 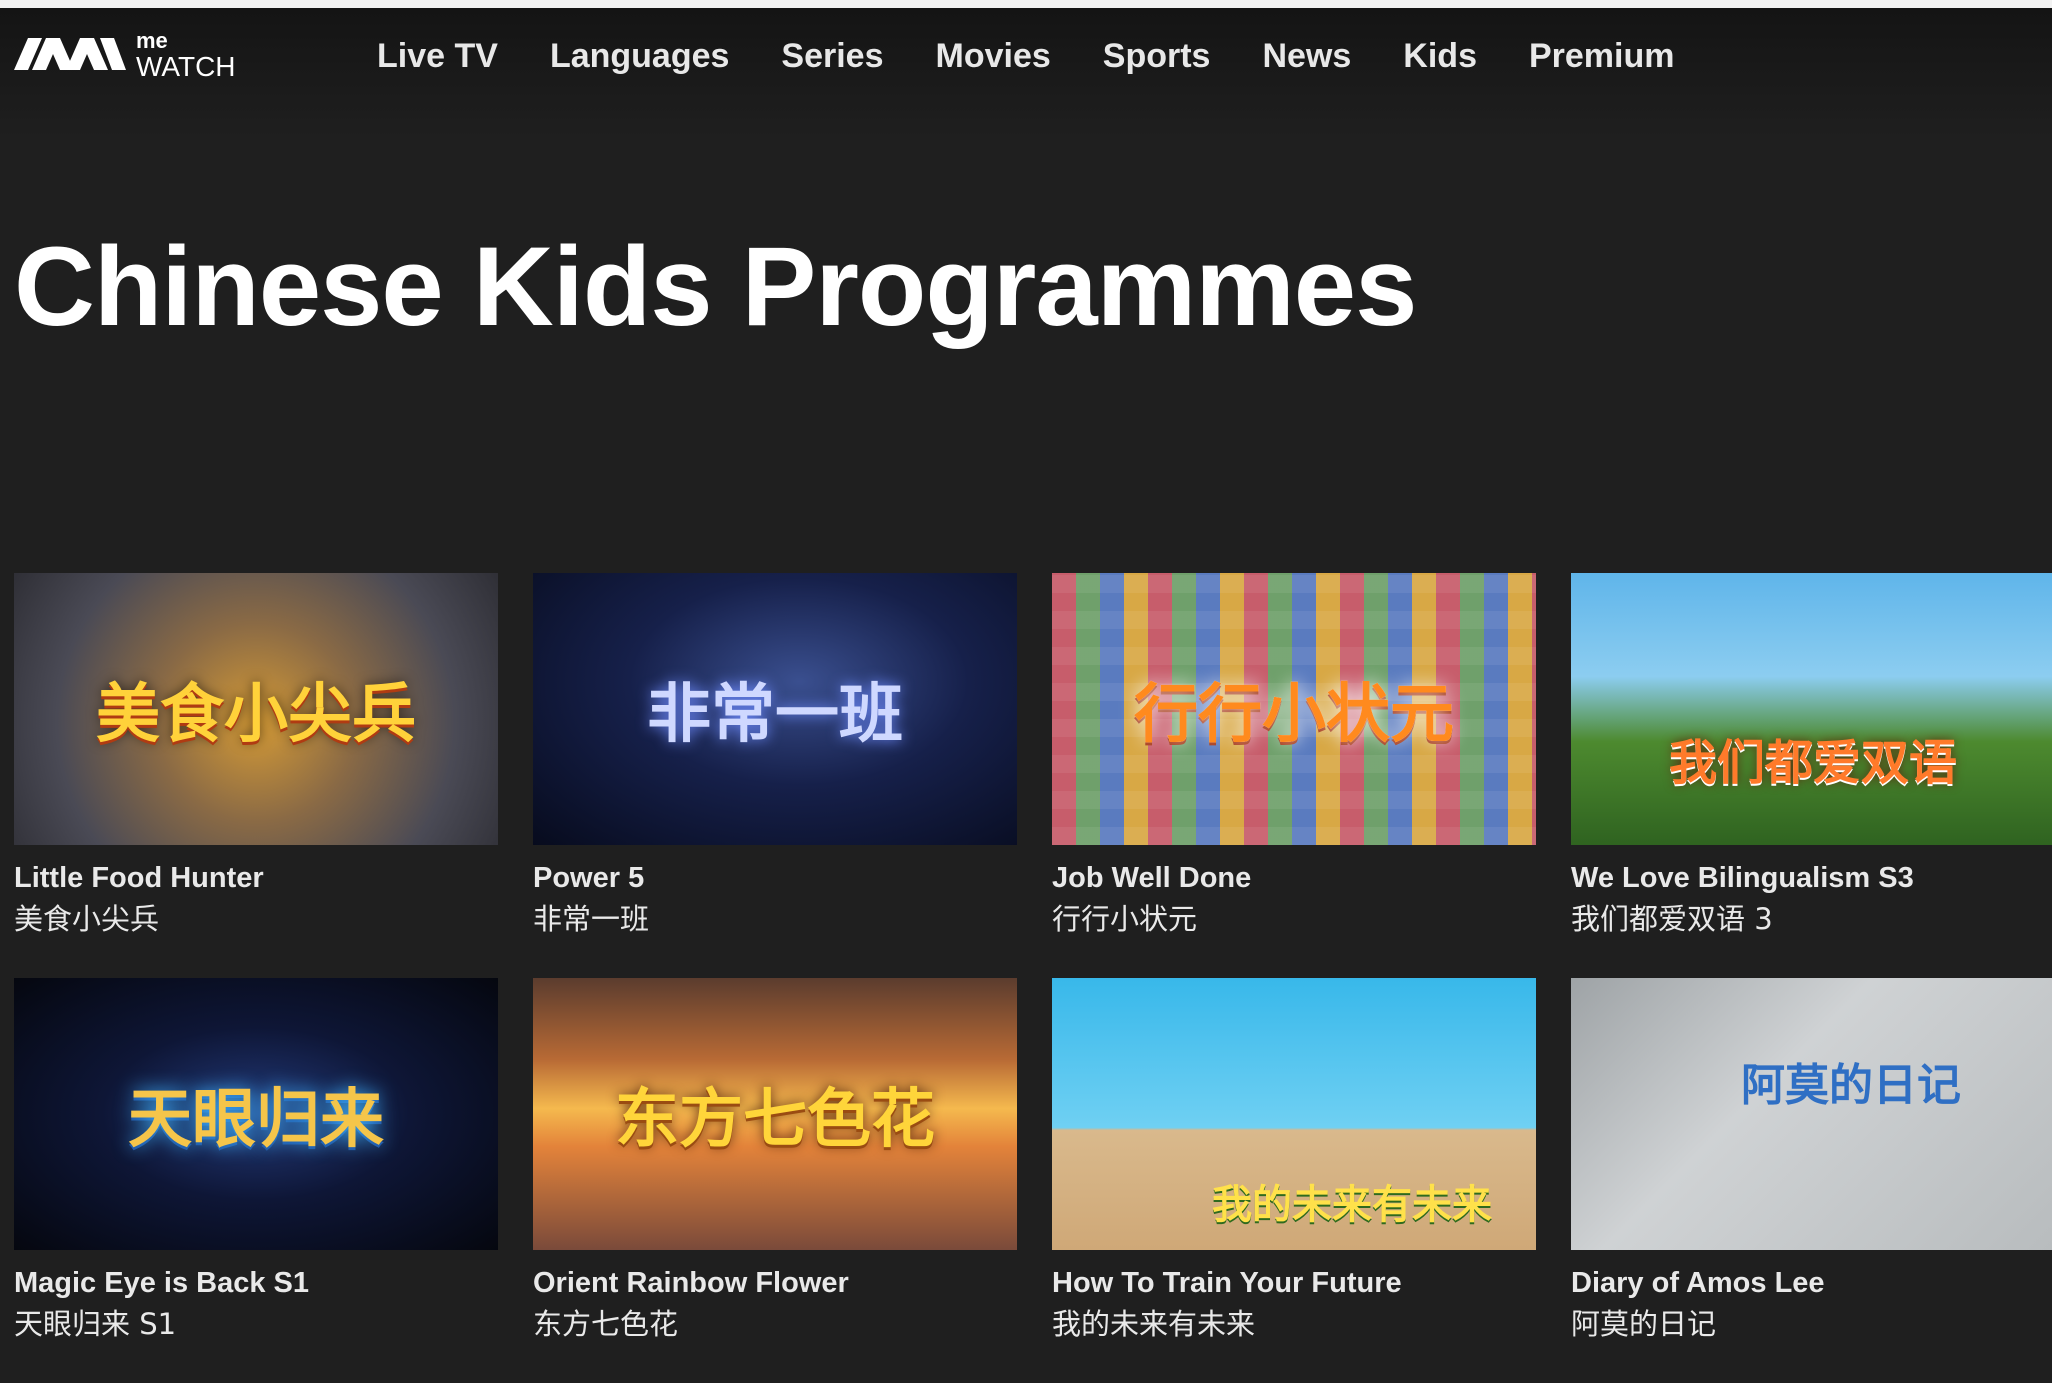 What do you see at coordinates (70, 54) in the screenshot?
I see `mewatch-logo-mark-icon` at bounding box center [70, 54].